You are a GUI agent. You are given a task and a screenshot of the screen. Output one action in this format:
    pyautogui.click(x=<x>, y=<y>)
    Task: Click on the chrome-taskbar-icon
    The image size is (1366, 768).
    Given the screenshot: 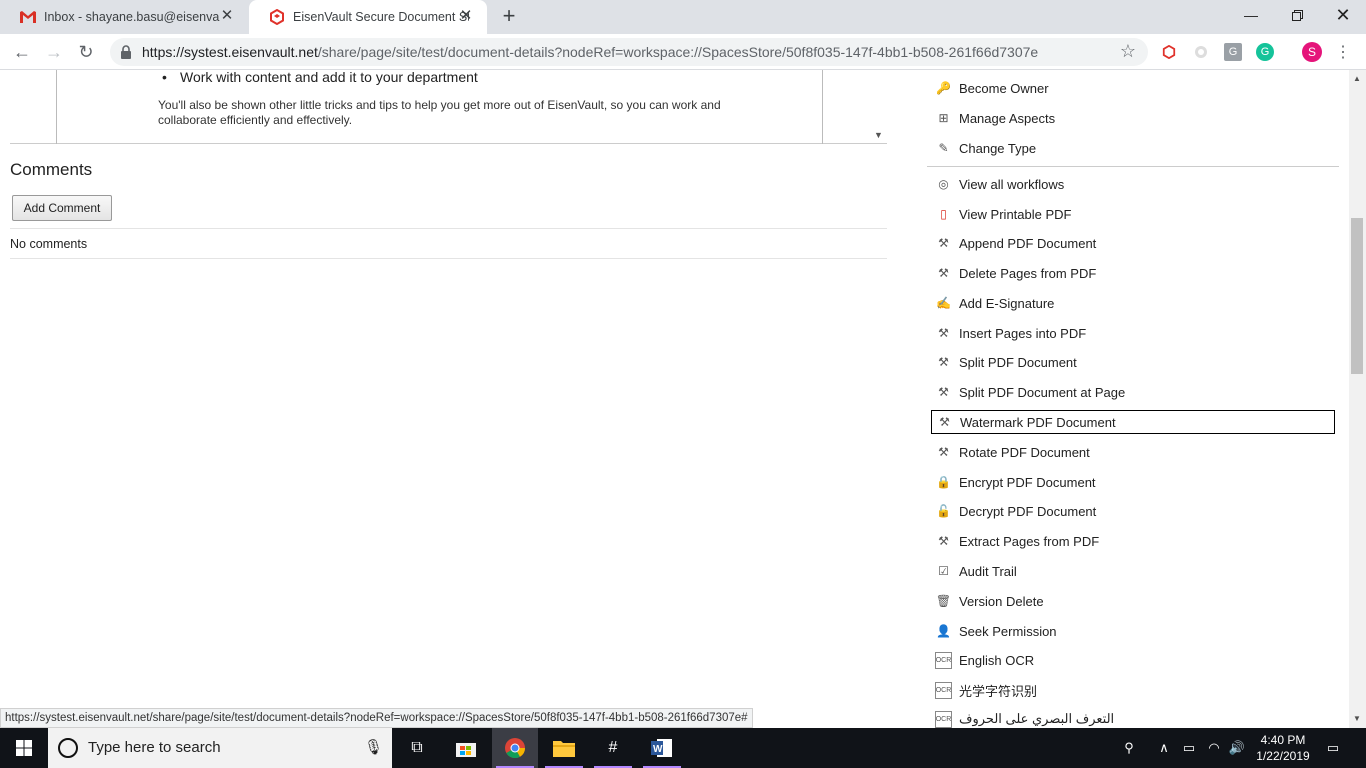 What is the action you would take?
    pyautogui.click(x=515, y=748)
    